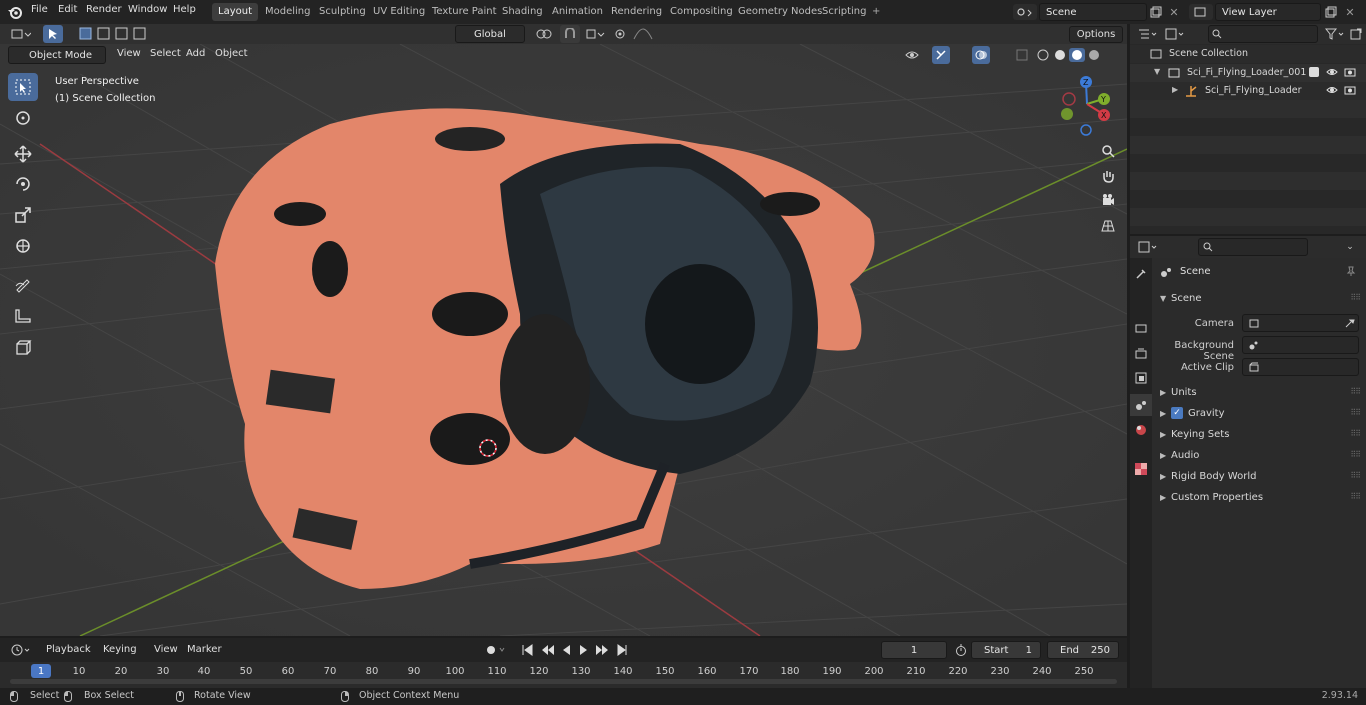  What do you see at coordinates (701, 12) in the screenshot?
I see `tab-compositing: Compositing` at bounding box center [701, 12].